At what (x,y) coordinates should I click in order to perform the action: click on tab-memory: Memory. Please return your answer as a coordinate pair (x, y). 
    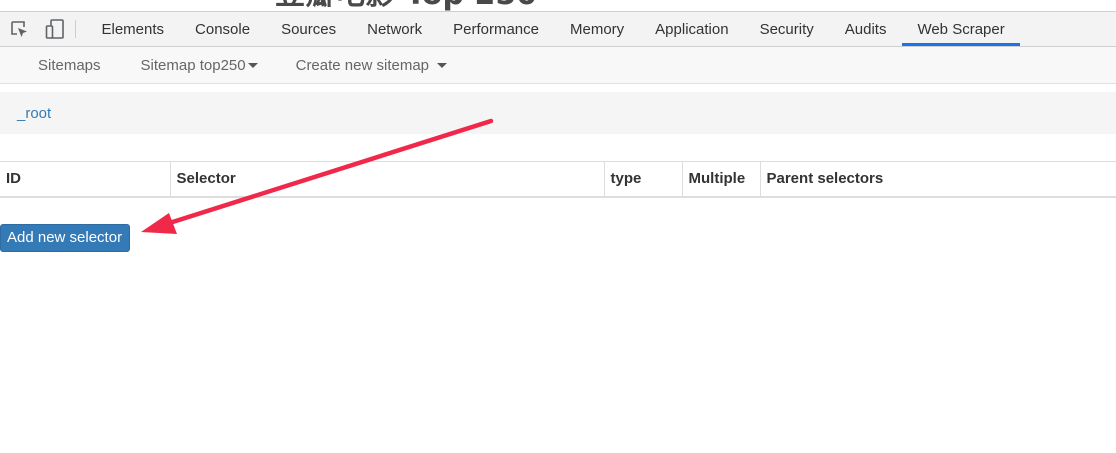
    Looking at the image, I should click on (597, 29).